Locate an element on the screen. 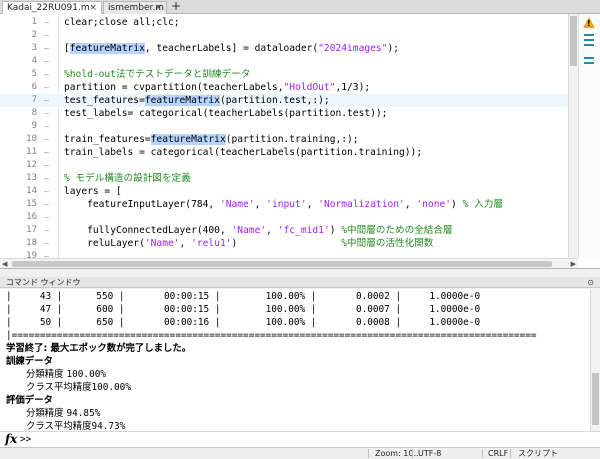  prompt-symbol: >> is located at coordinates (26, 439).